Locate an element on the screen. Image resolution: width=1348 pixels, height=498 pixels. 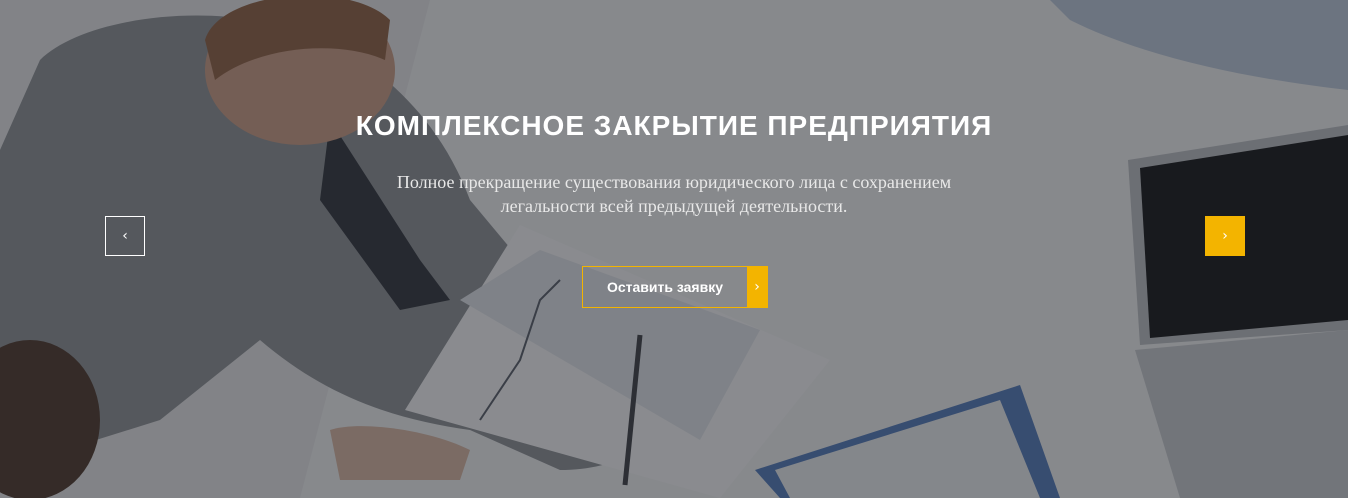
chevron-left-icon: ‹ is located at coordinates (125, 236).